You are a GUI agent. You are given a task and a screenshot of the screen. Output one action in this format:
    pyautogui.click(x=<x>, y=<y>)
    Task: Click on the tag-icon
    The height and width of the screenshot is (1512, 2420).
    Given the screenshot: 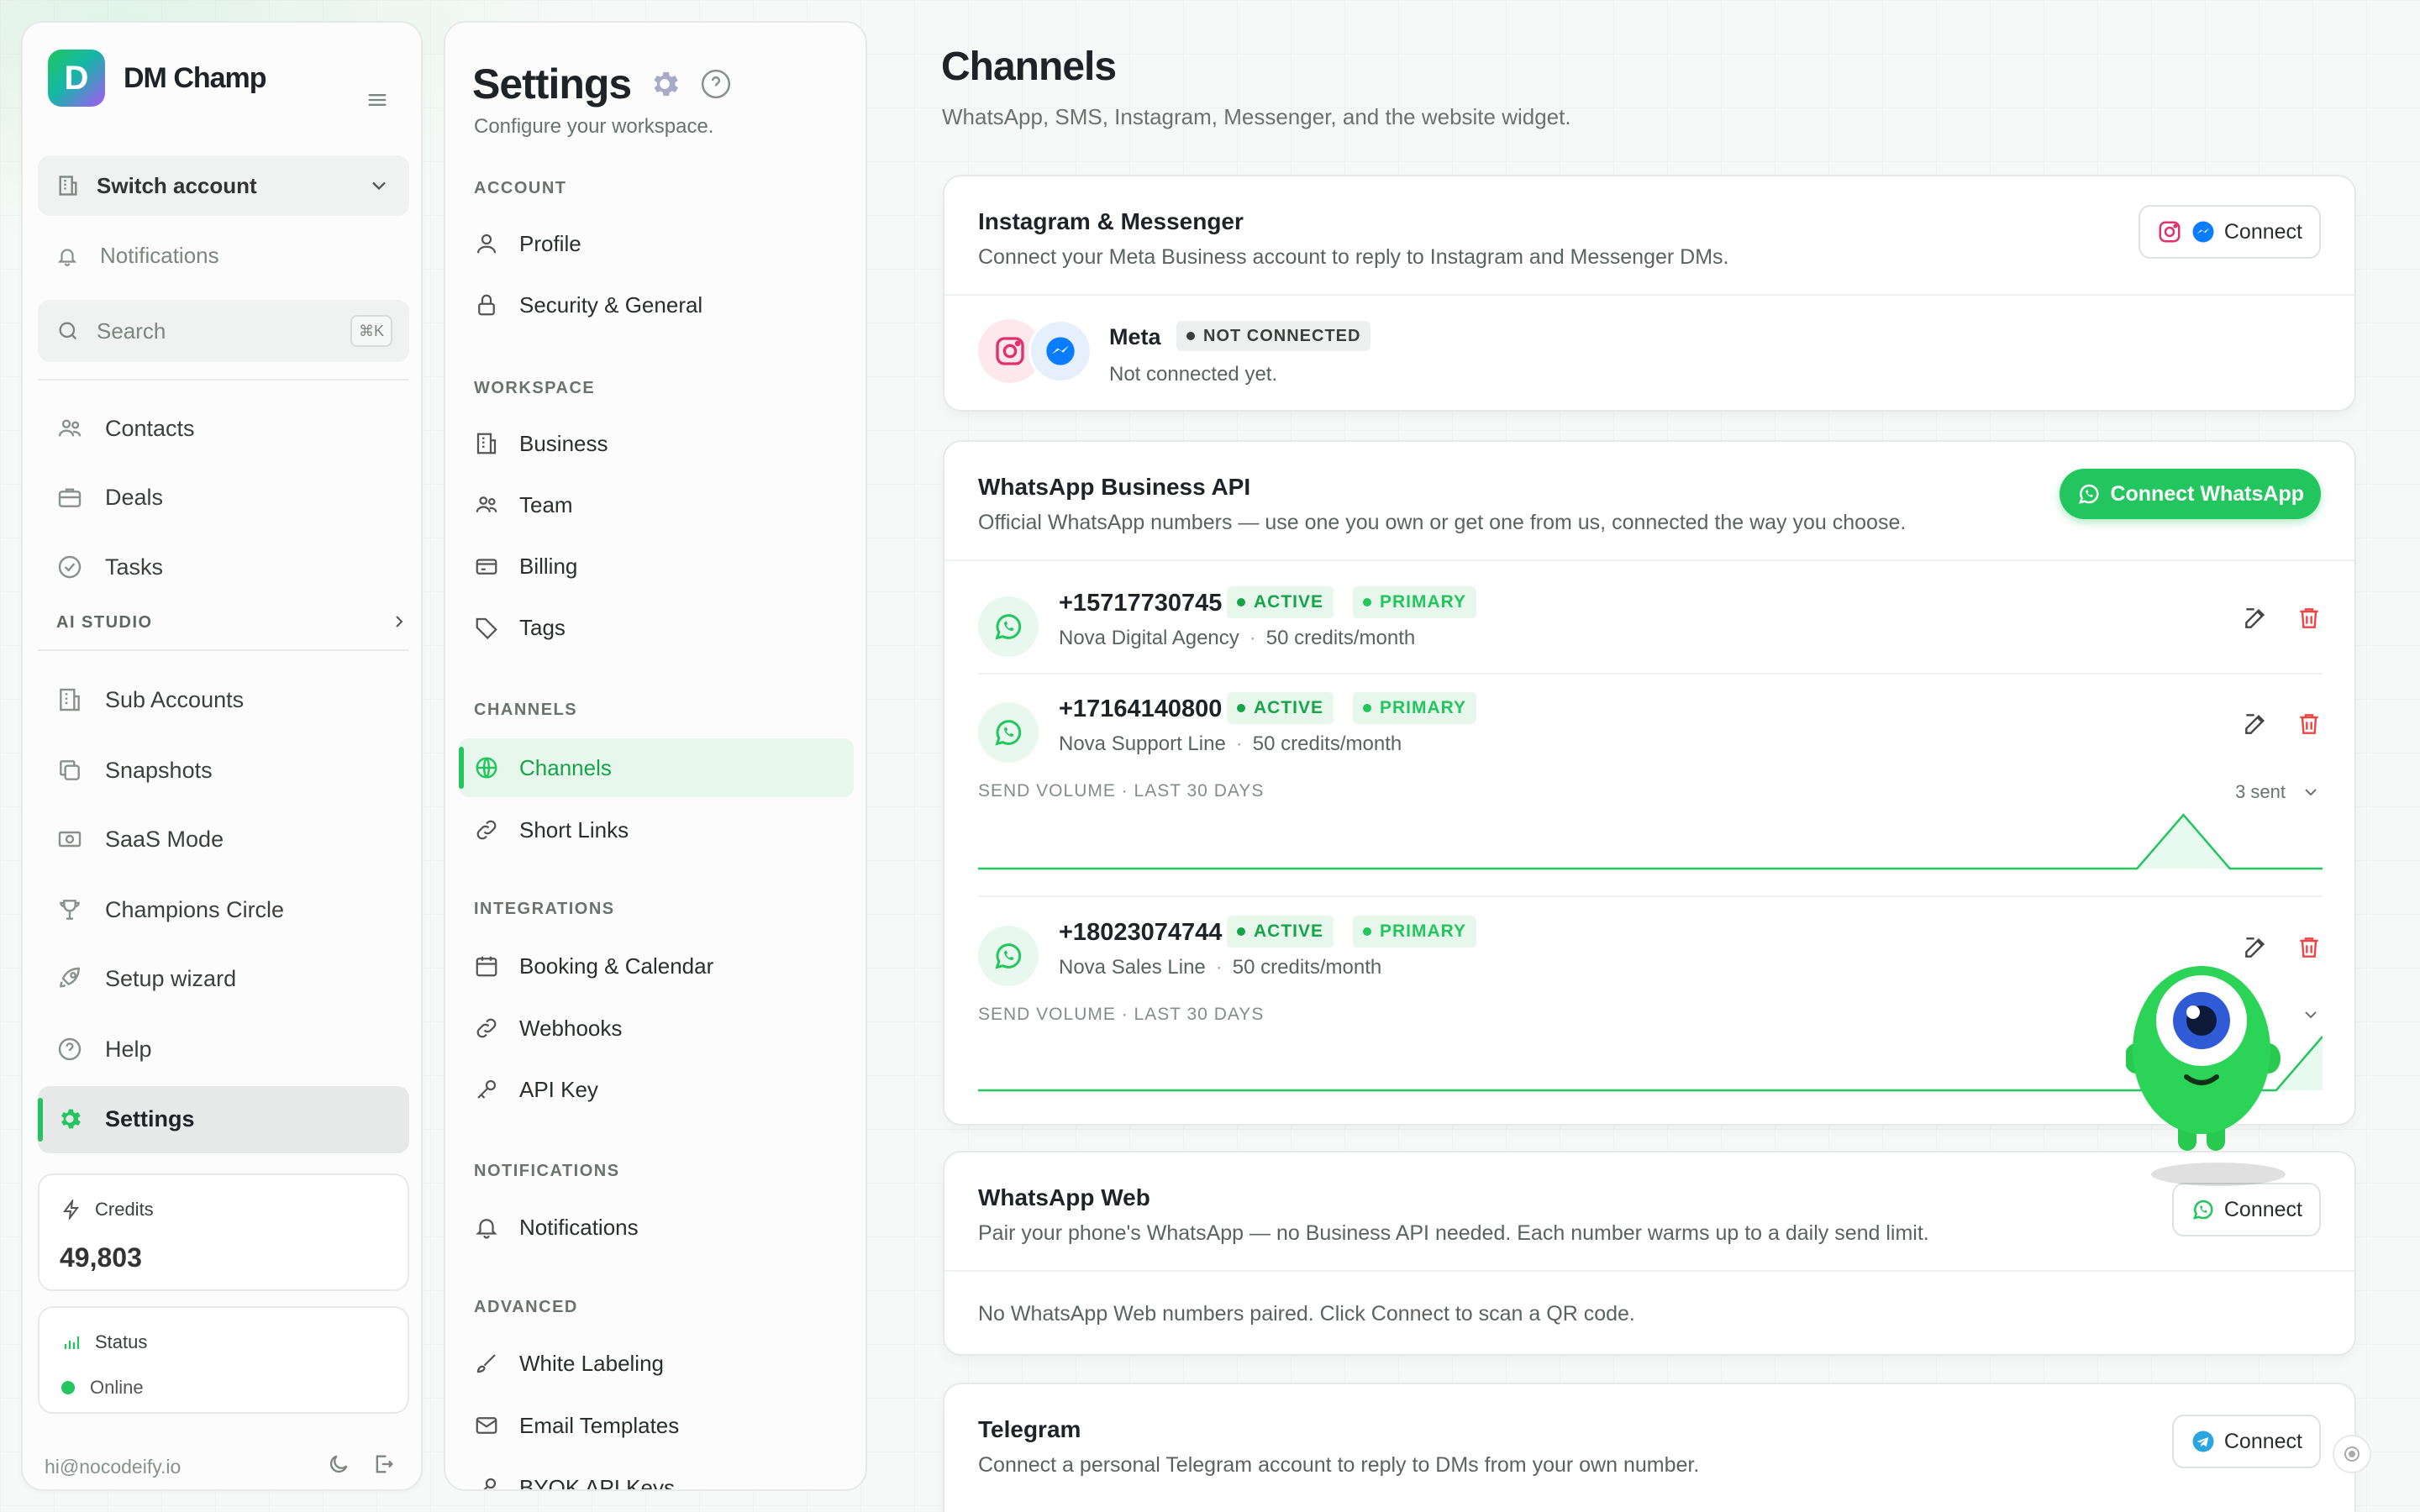 What is the action you would take?
    pyautogui.click(x=486, y=628)
    